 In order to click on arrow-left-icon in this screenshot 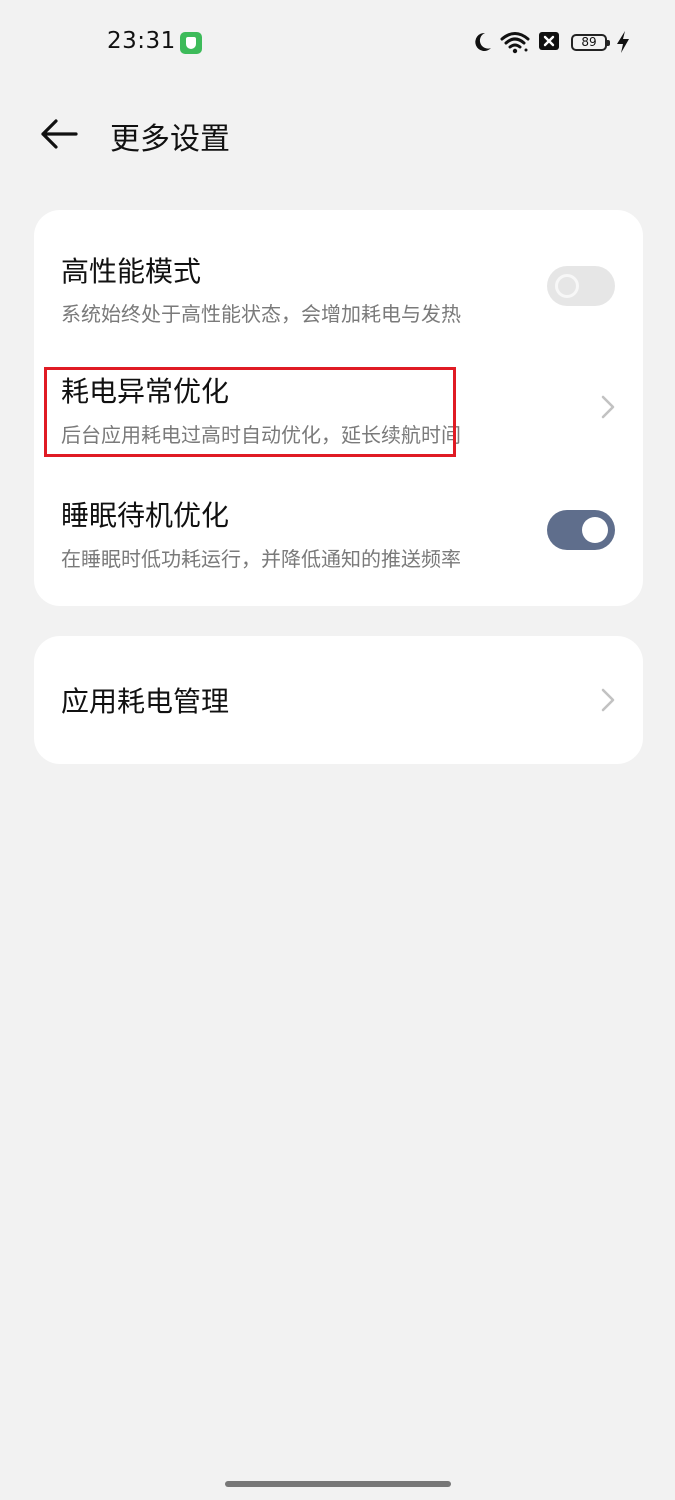, I will do `click(59, 134)`.